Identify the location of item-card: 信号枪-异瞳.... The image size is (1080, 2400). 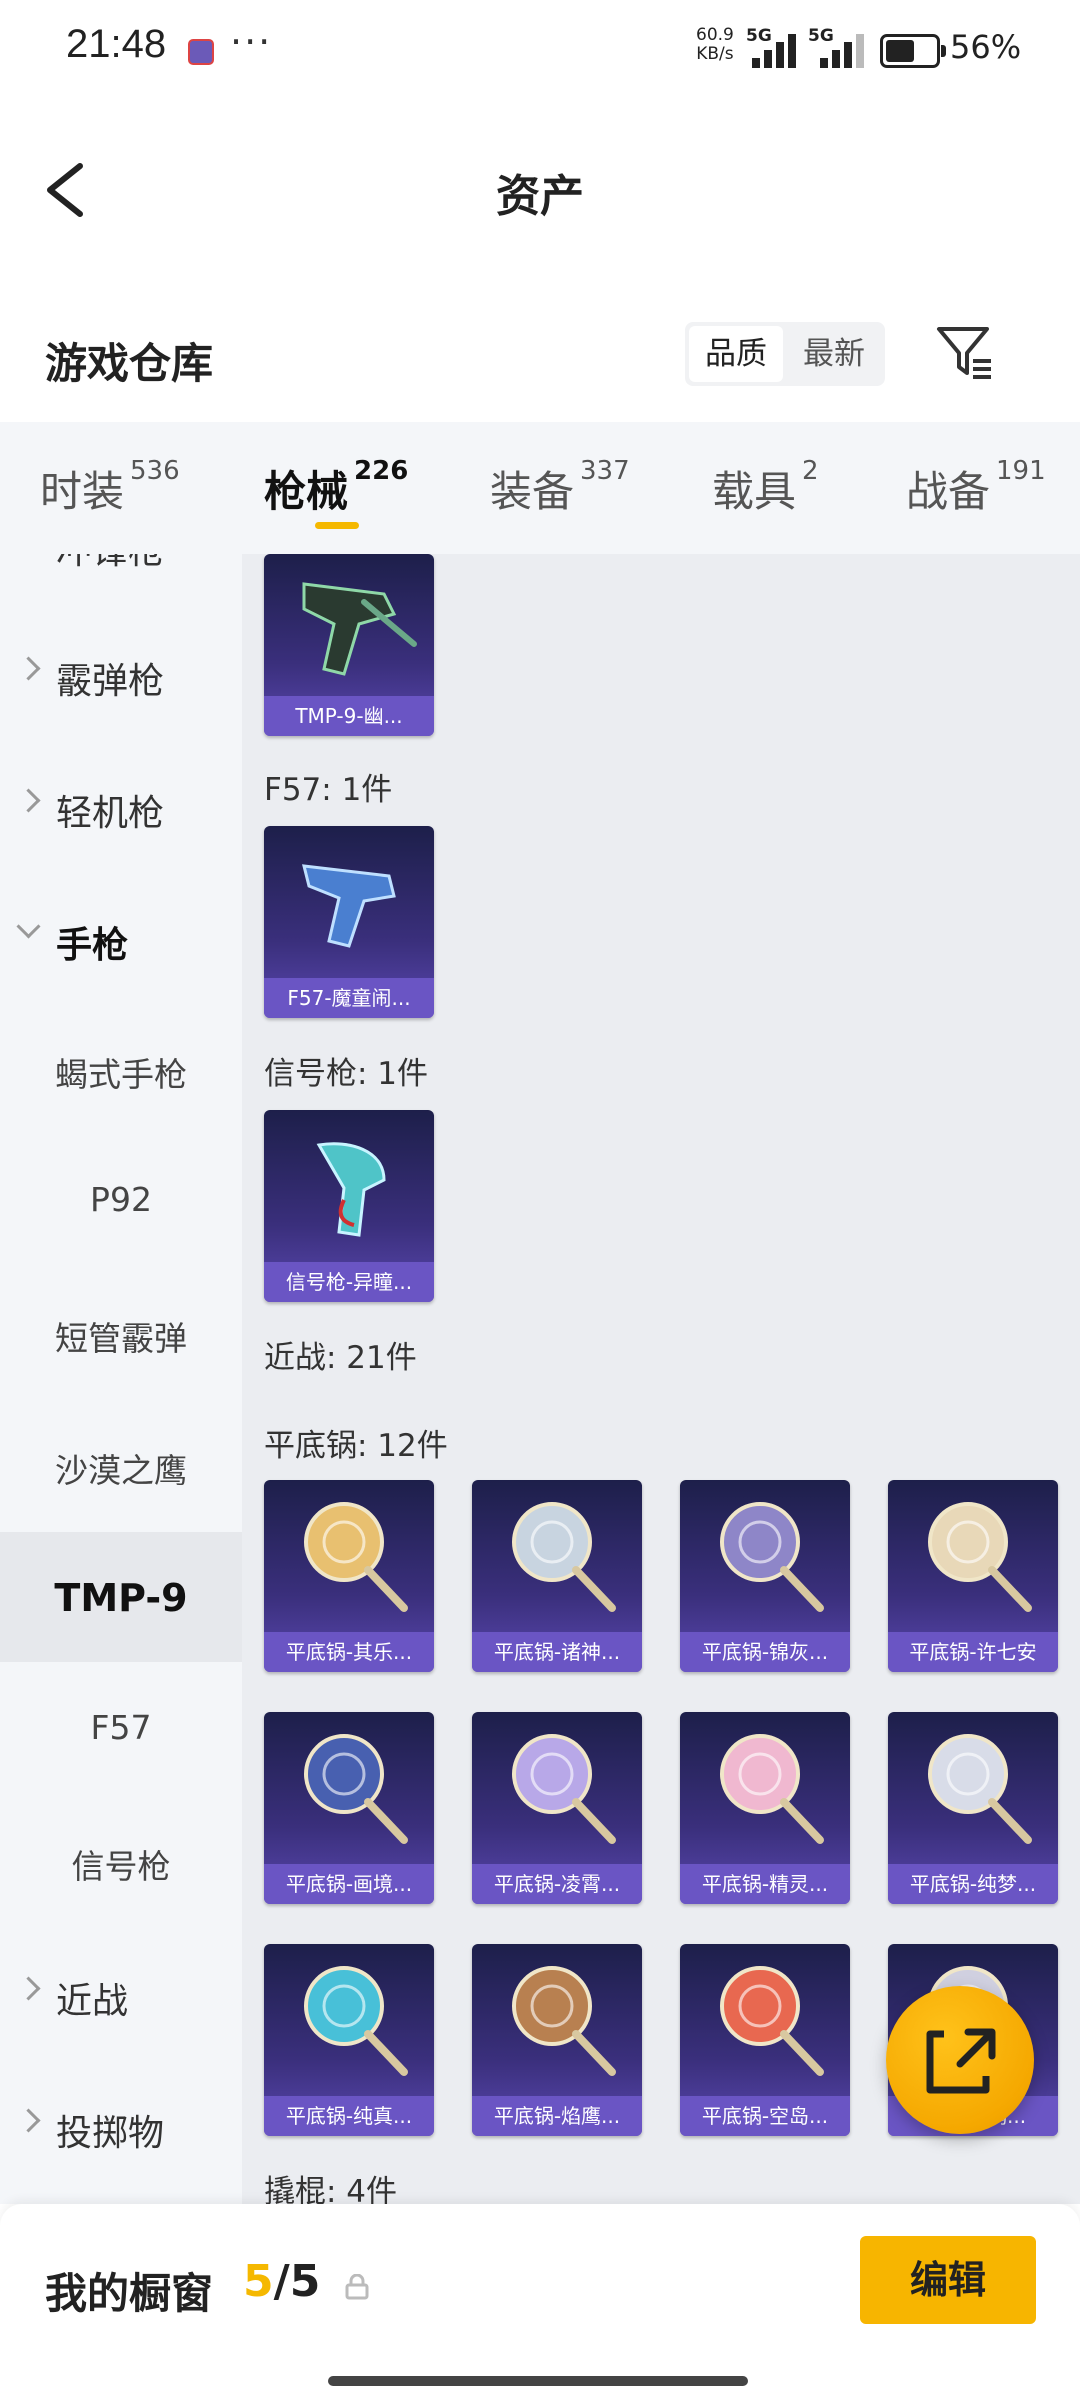
(349, 1206).